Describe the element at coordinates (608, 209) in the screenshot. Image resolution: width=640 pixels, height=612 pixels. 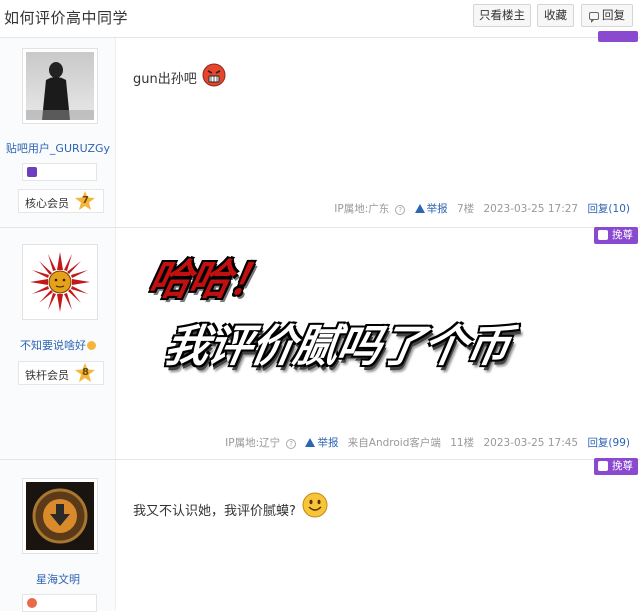
I see `reply-count-link: 回复(10)` at that location.